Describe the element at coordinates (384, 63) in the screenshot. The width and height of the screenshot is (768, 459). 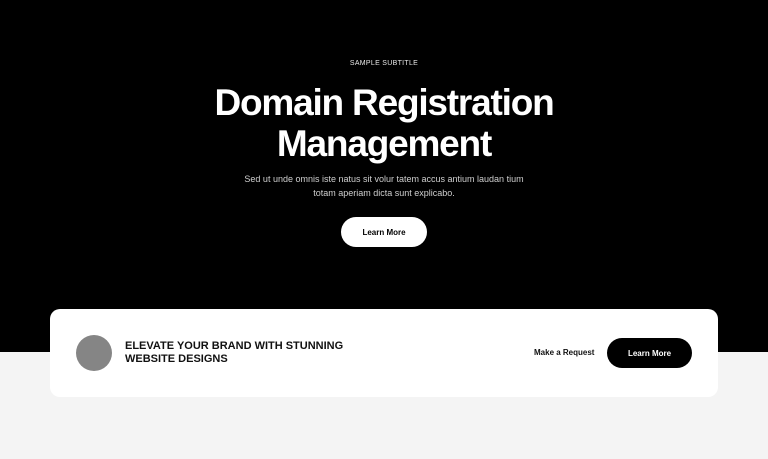
I see `hero-subtitle: SAMPLE SUBTITLE` at that location.